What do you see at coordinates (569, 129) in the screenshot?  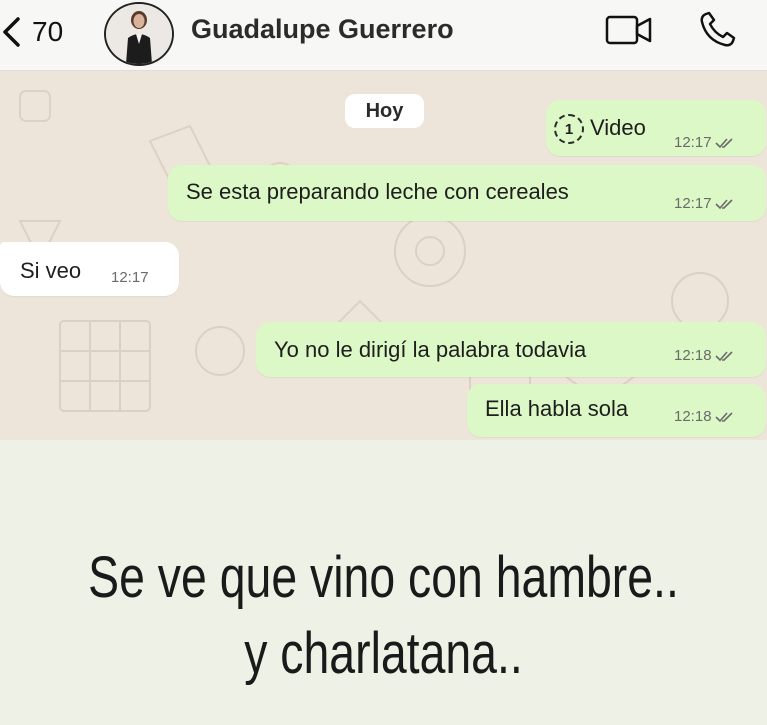 I see `view-once-icon: 1` at bounding box center [569, 129].